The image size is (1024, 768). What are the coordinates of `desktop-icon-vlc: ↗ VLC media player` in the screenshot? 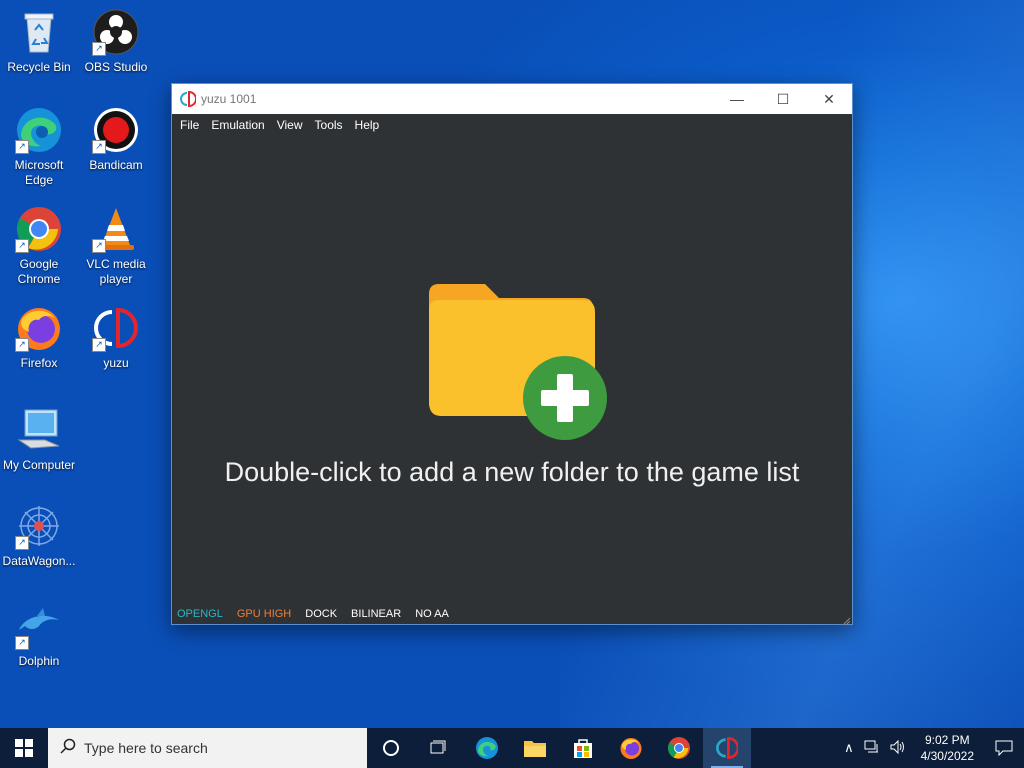 It's located at (116, 246).